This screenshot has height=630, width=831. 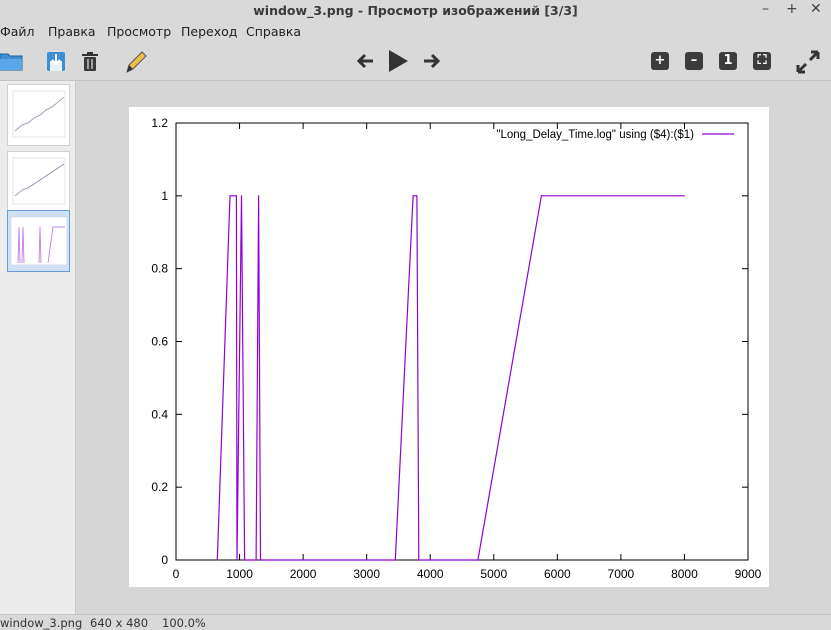 What do you see at coordinates (41, 623) in the screenshot?
I see `status-filename: window_3.png` at bounding box center [41, 623].